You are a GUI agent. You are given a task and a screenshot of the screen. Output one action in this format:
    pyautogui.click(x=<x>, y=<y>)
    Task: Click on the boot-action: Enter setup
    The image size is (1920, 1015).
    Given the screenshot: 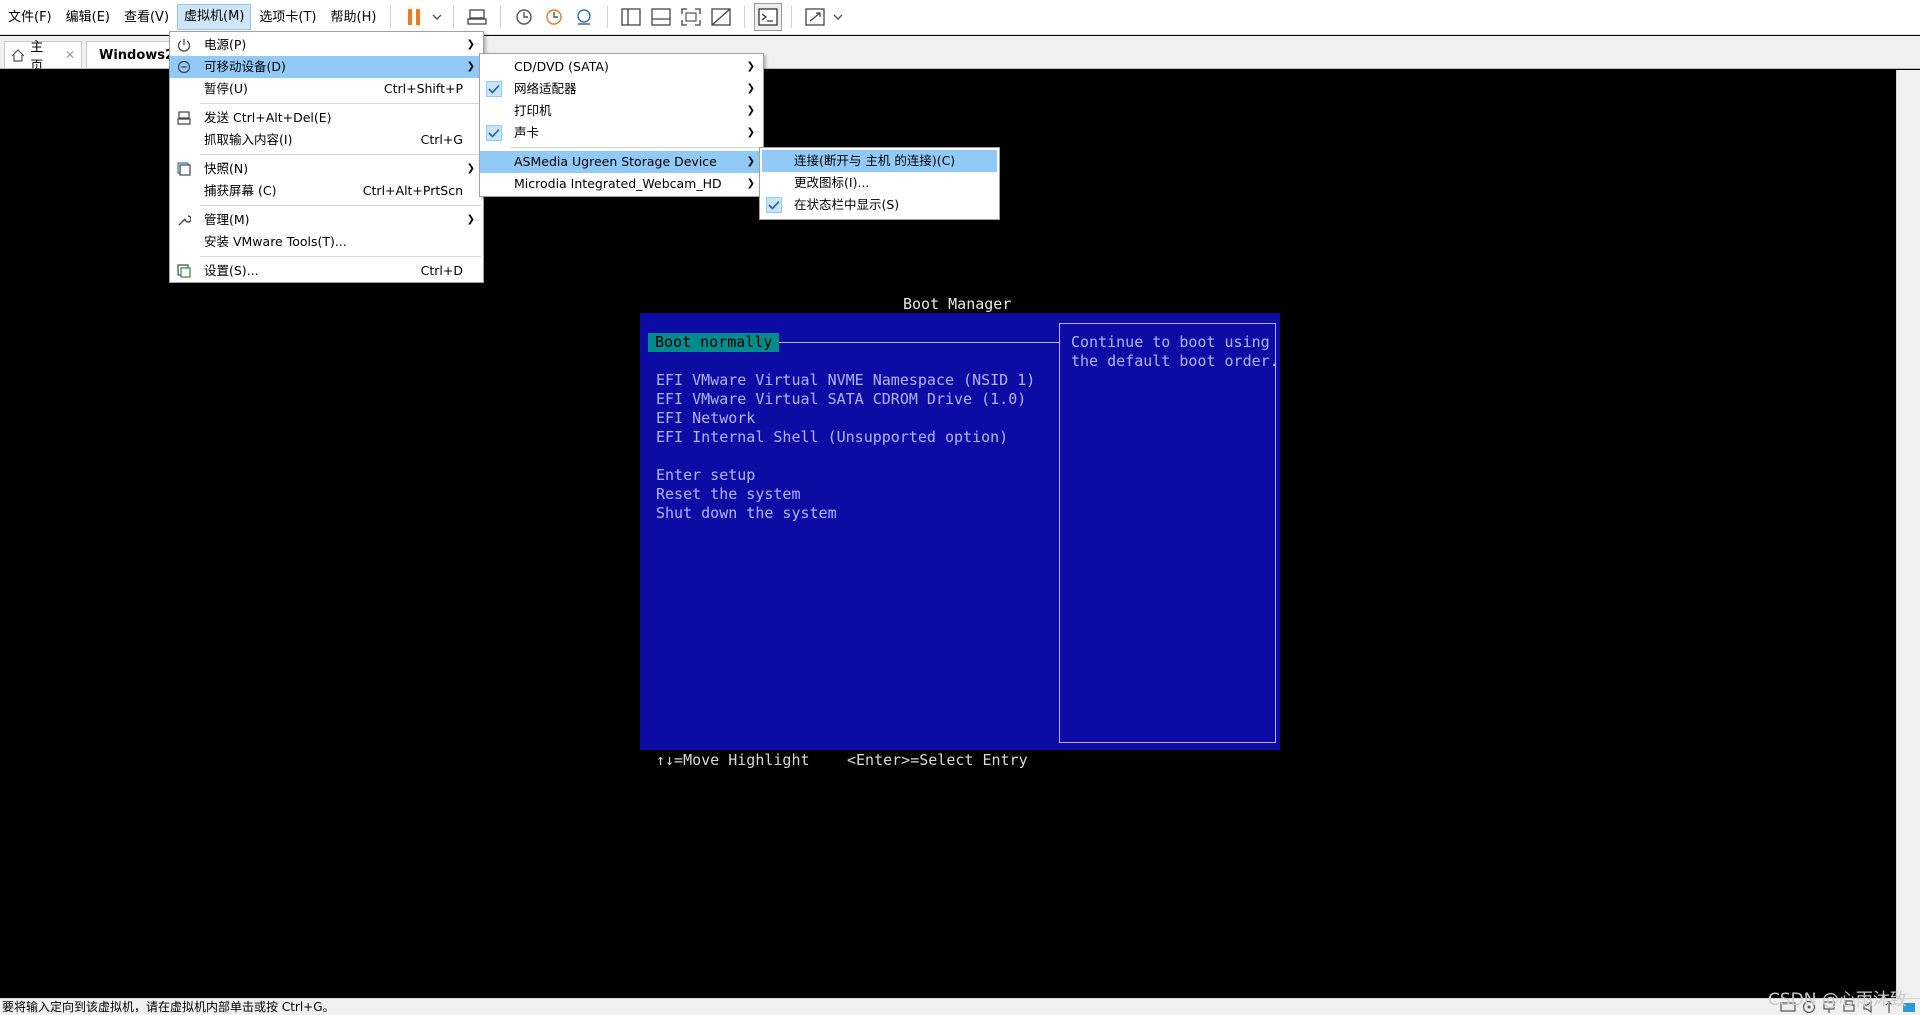 What is the action you would take?
    pyautogui.click(x=705, y=475)
    